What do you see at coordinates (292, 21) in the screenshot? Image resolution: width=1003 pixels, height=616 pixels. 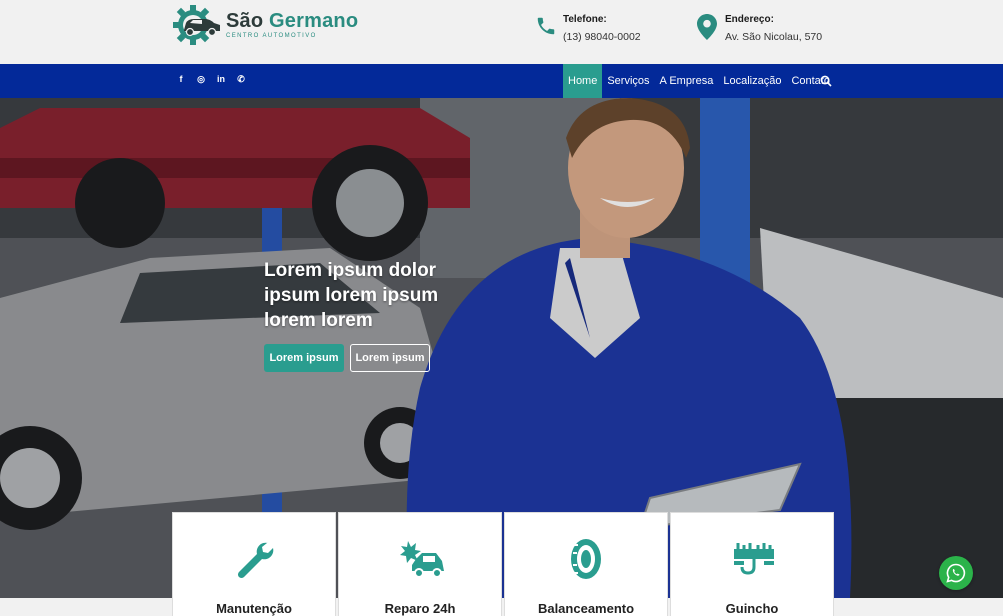 I see `brand-name: São Germano` at bounding box center [292, 21].